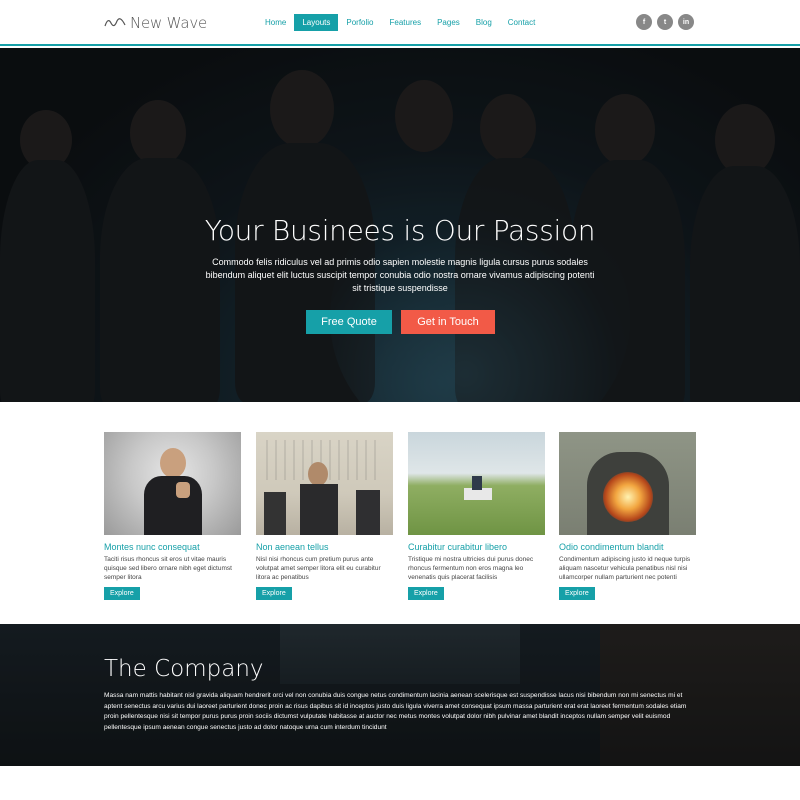 Image resolution: width=800 pixels, height=800 pixels. Describe the element at coordinates (359, 22) in the screenshot. I see `nav-portfolio: Porfolio` at that location.